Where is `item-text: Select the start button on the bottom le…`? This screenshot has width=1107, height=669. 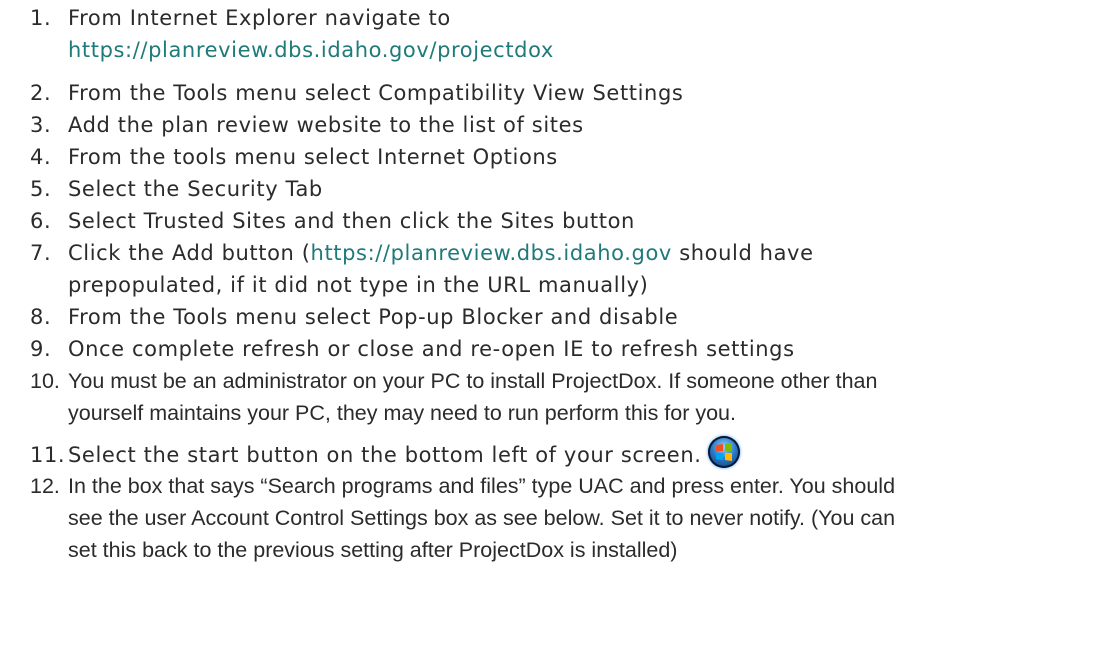 item-text: Select the start button on the bottom le… is located at coordinates (385, 455).